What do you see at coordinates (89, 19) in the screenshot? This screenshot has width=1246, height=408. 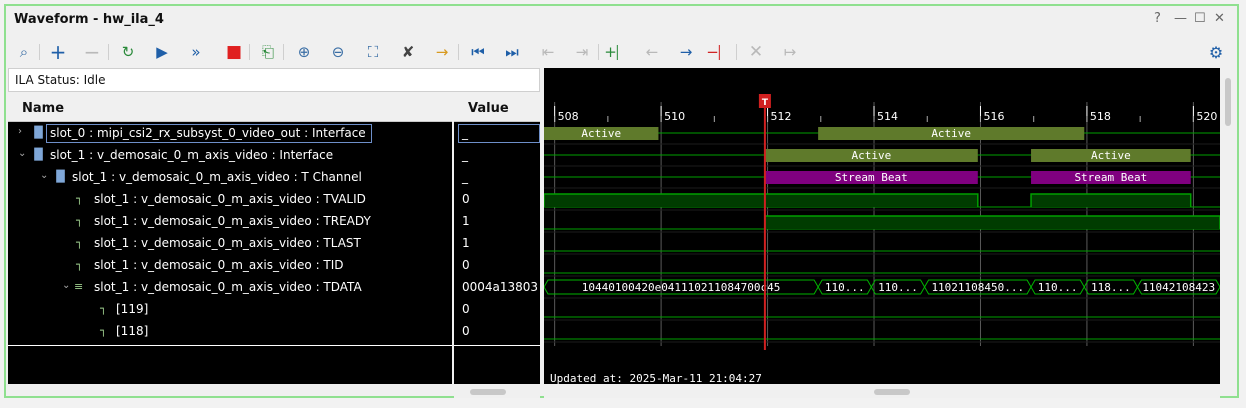 I see `window-title: Waveform - hw_ila_4` at bounding box center [89, 19].